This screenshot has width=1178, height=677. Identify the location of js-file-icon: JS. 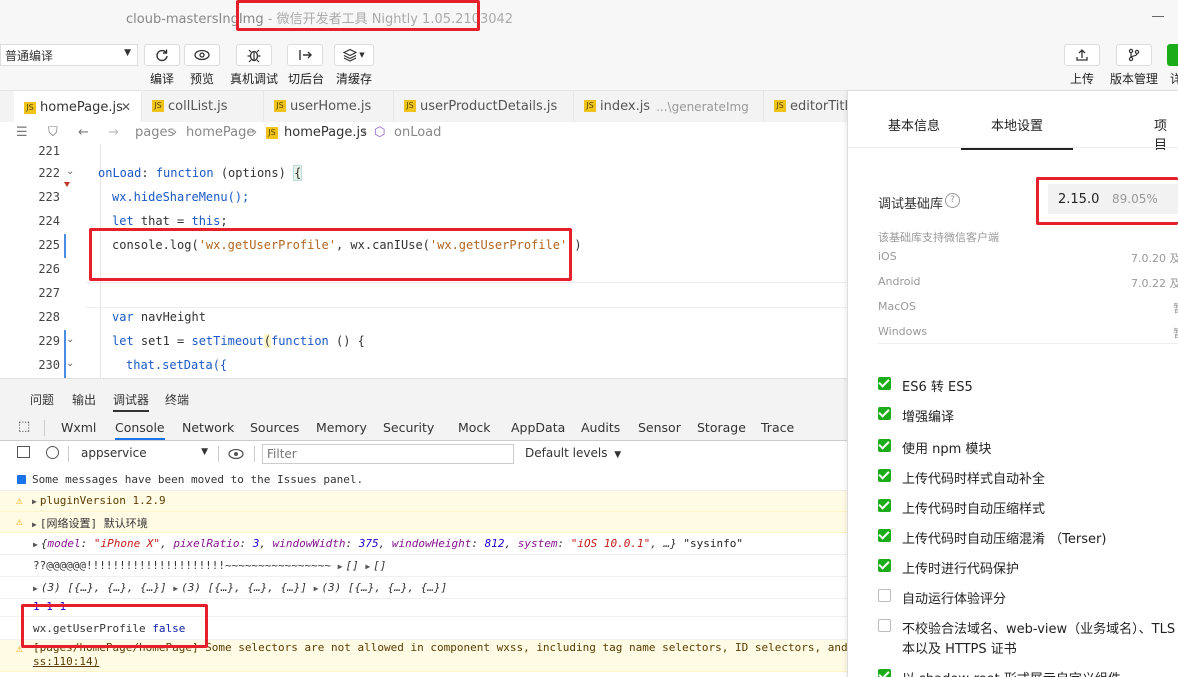
(410, 106).